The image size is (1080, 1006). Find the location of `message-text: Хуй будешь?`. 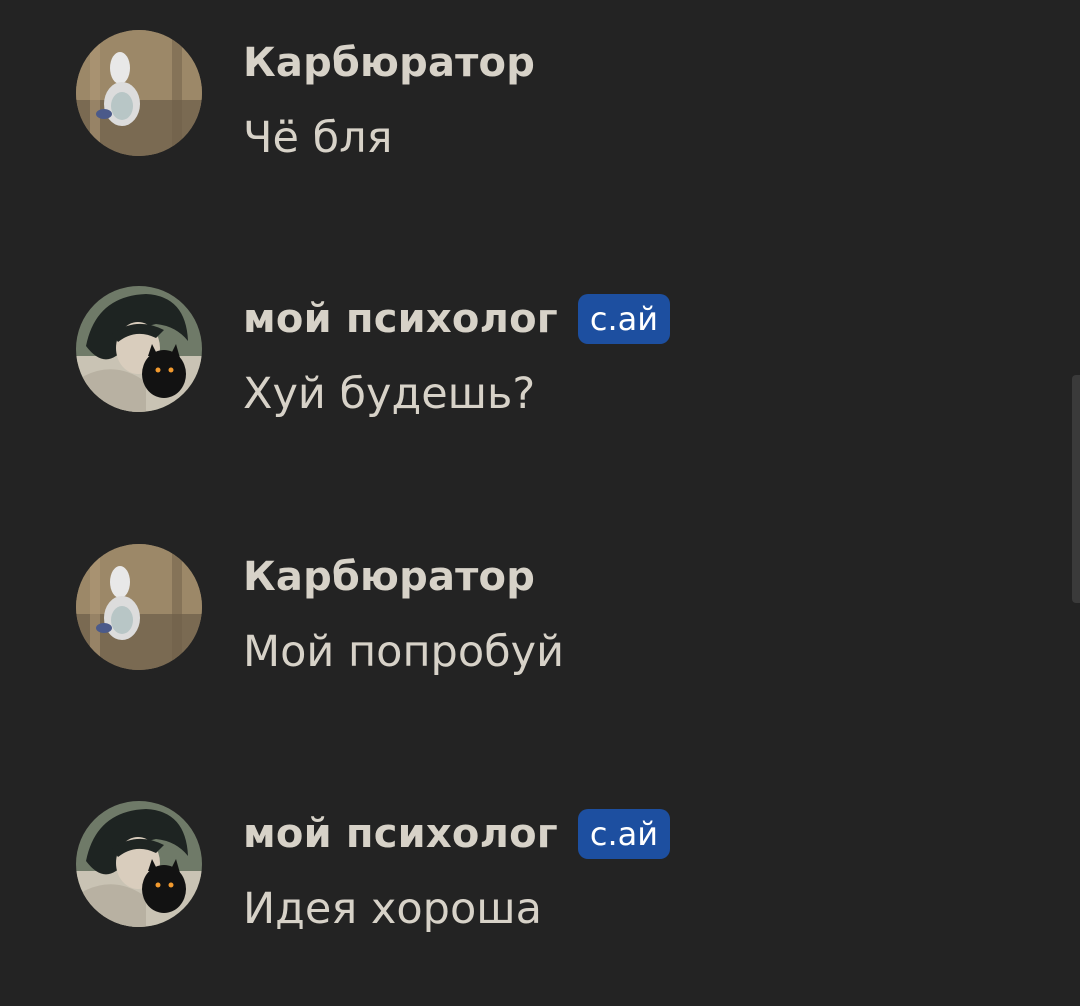

message-text: Хуй будешь? is located at coordinates (389, 394).